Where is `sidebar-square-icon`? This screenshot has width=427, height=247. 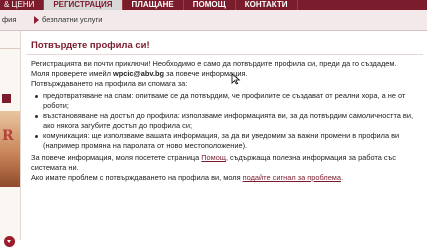 sidebar-square-icon is located at coordinates (6, 98).